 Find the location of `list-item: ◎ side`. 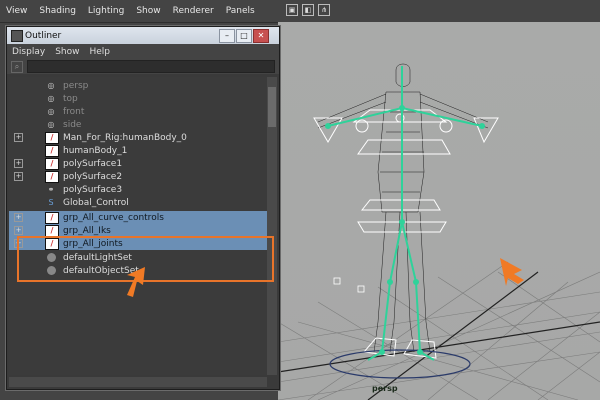

list-item: ◎ side is located at coordinates (138, 124).